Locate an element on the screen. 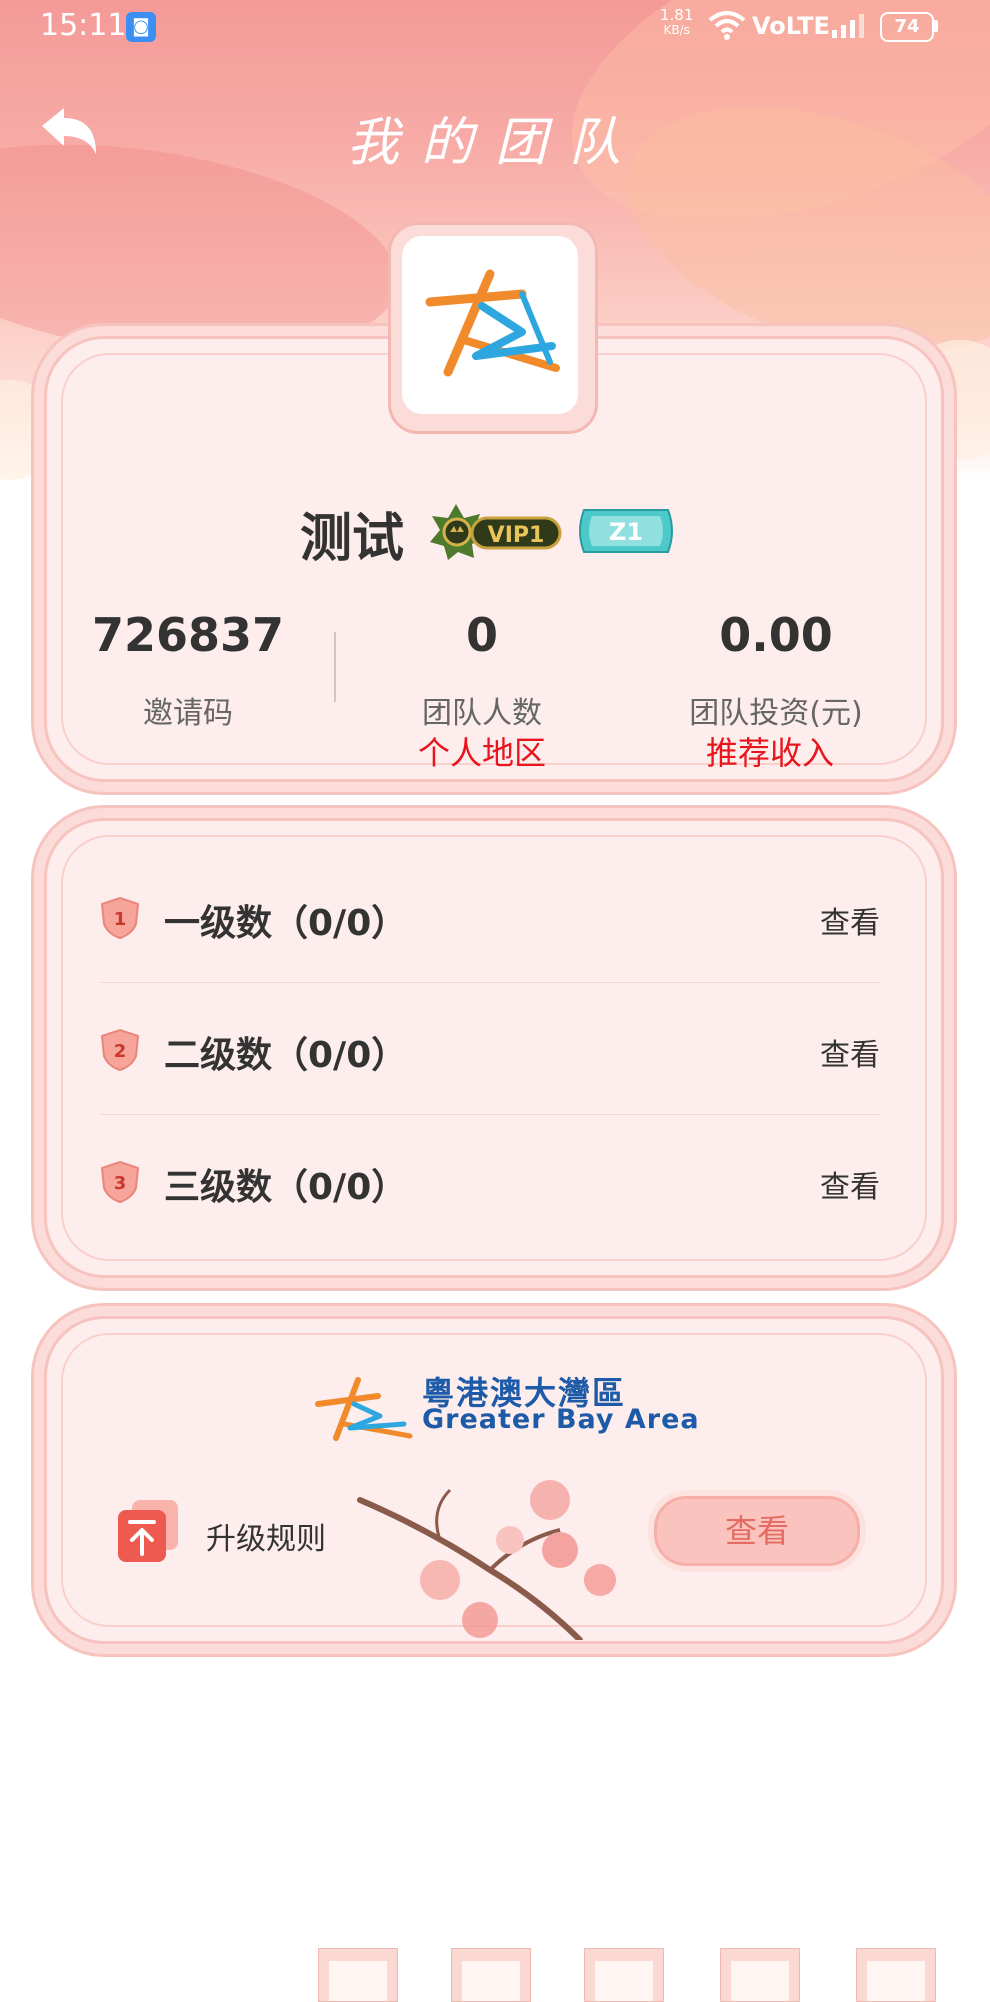 The image size is (990, 2002). level-row-2: 2 二级数（0/0） 查看 is located at coordinates (490, 1050).